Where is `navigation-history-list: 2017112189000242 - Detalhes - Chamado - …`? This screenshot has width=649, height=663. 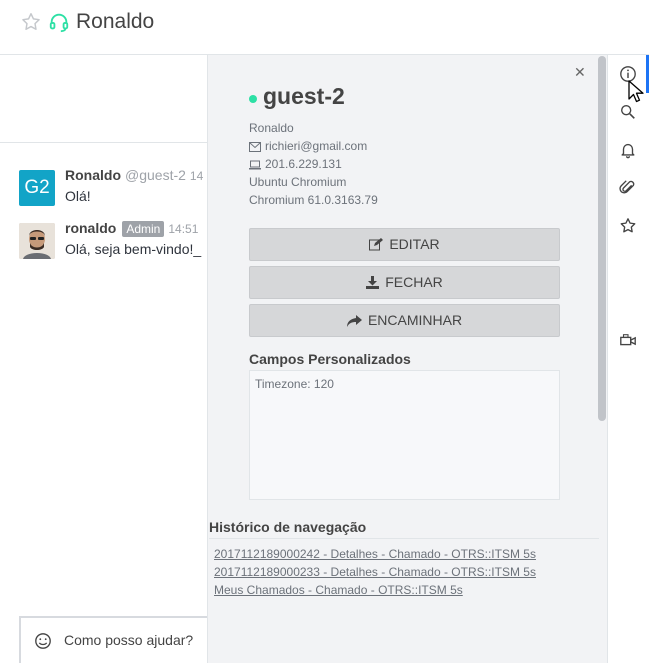
navigation-history-list: 2017112189000242 - Detalhes - Chamado - … is located at coordinates (404, 600).